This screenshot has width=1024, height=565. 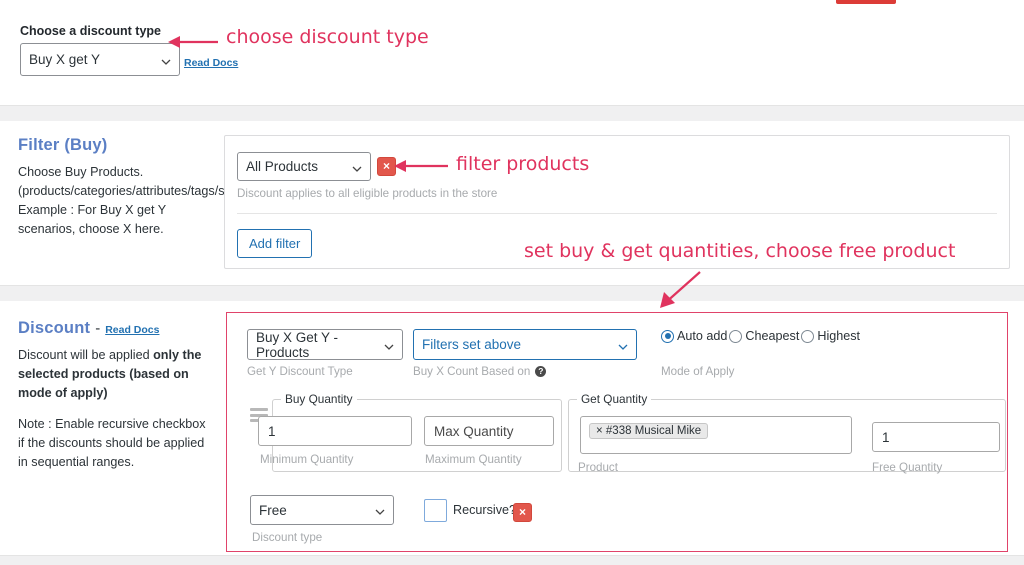 What do you see at coordinates (489, 431) in the screenshot?
I see `maximum-quantity-input: Max Quantity` at bounding box center [489, 431].